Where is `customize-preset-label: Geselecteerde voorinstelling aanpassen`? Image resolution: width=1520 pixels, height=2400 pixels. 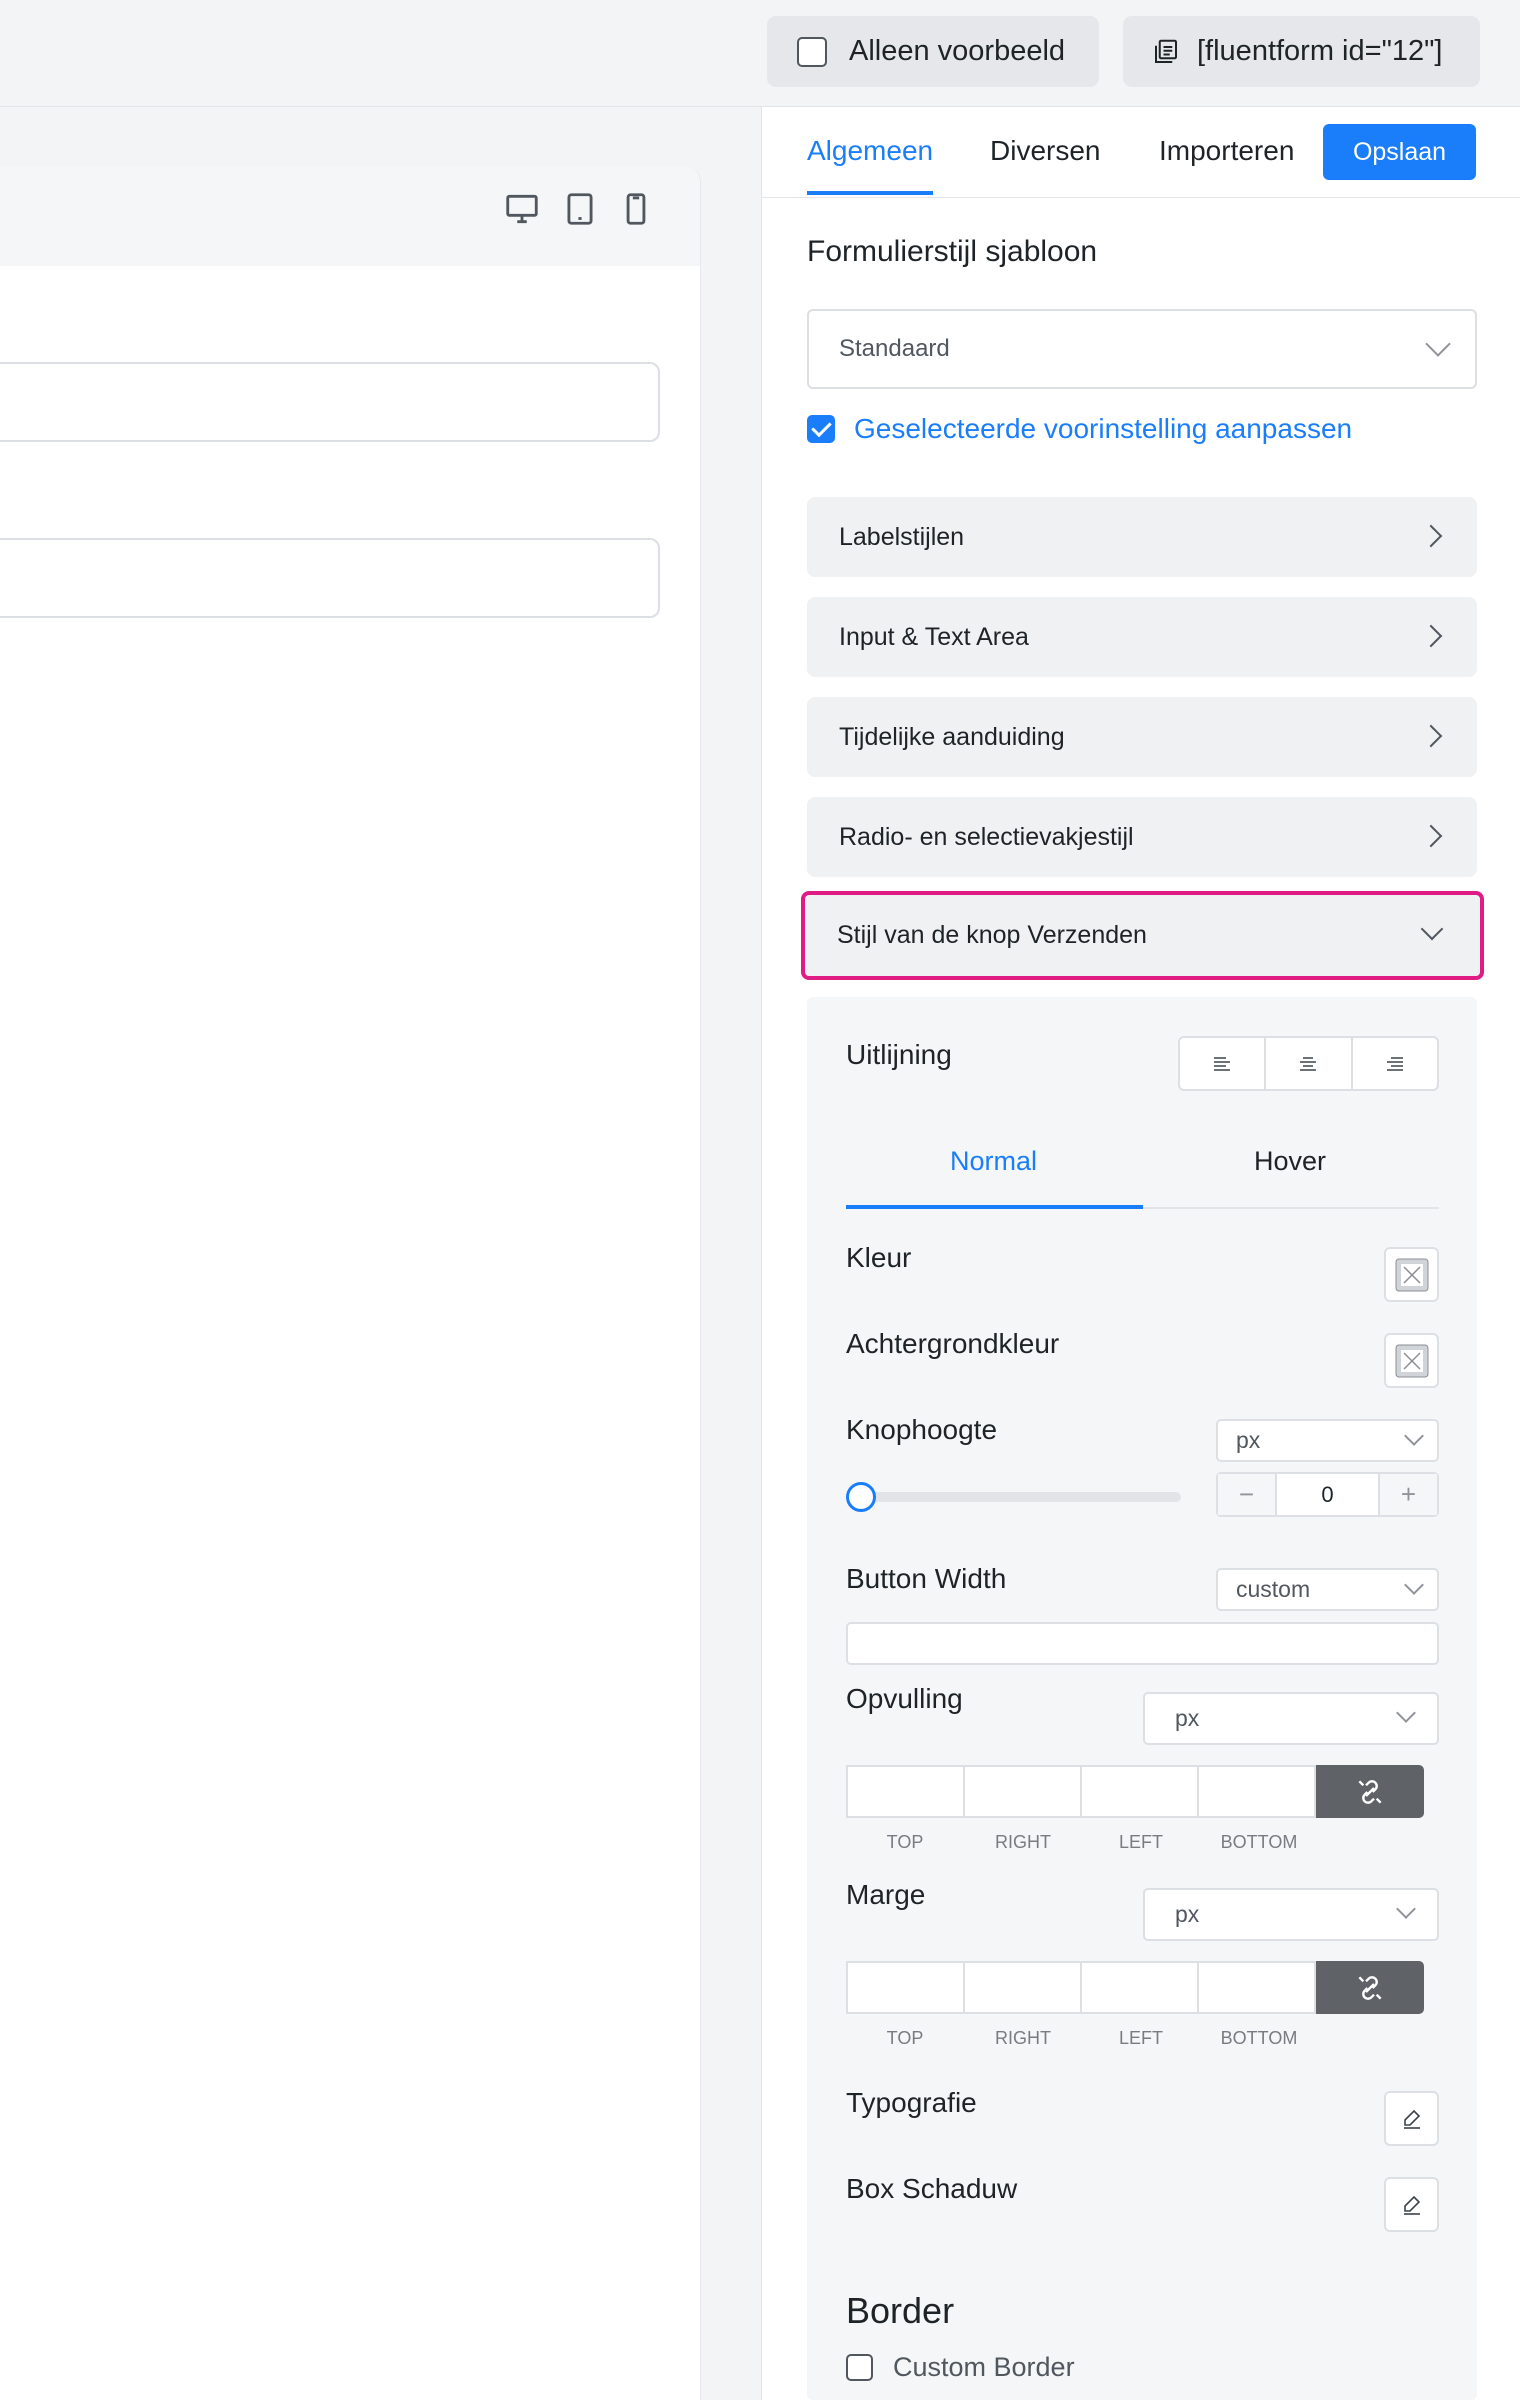 customize-preset-label: Geselecteerde voorinstelling aanpassen is located at coordinates (1103, 428).